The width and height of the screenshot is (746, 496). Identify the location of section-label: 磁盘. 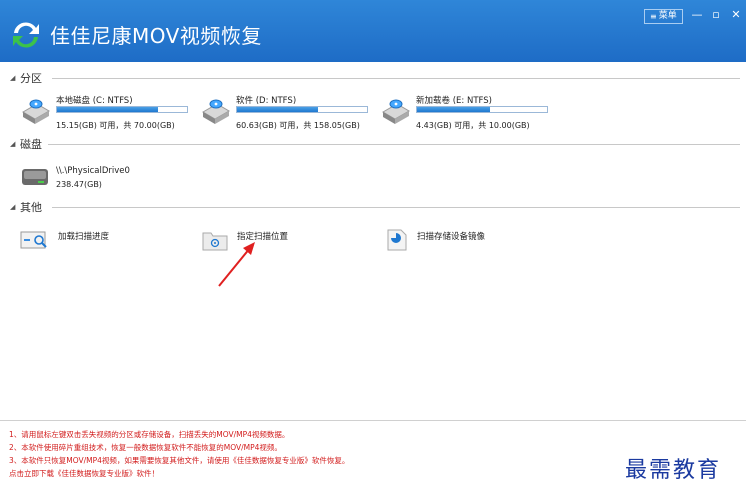
(31, 144).